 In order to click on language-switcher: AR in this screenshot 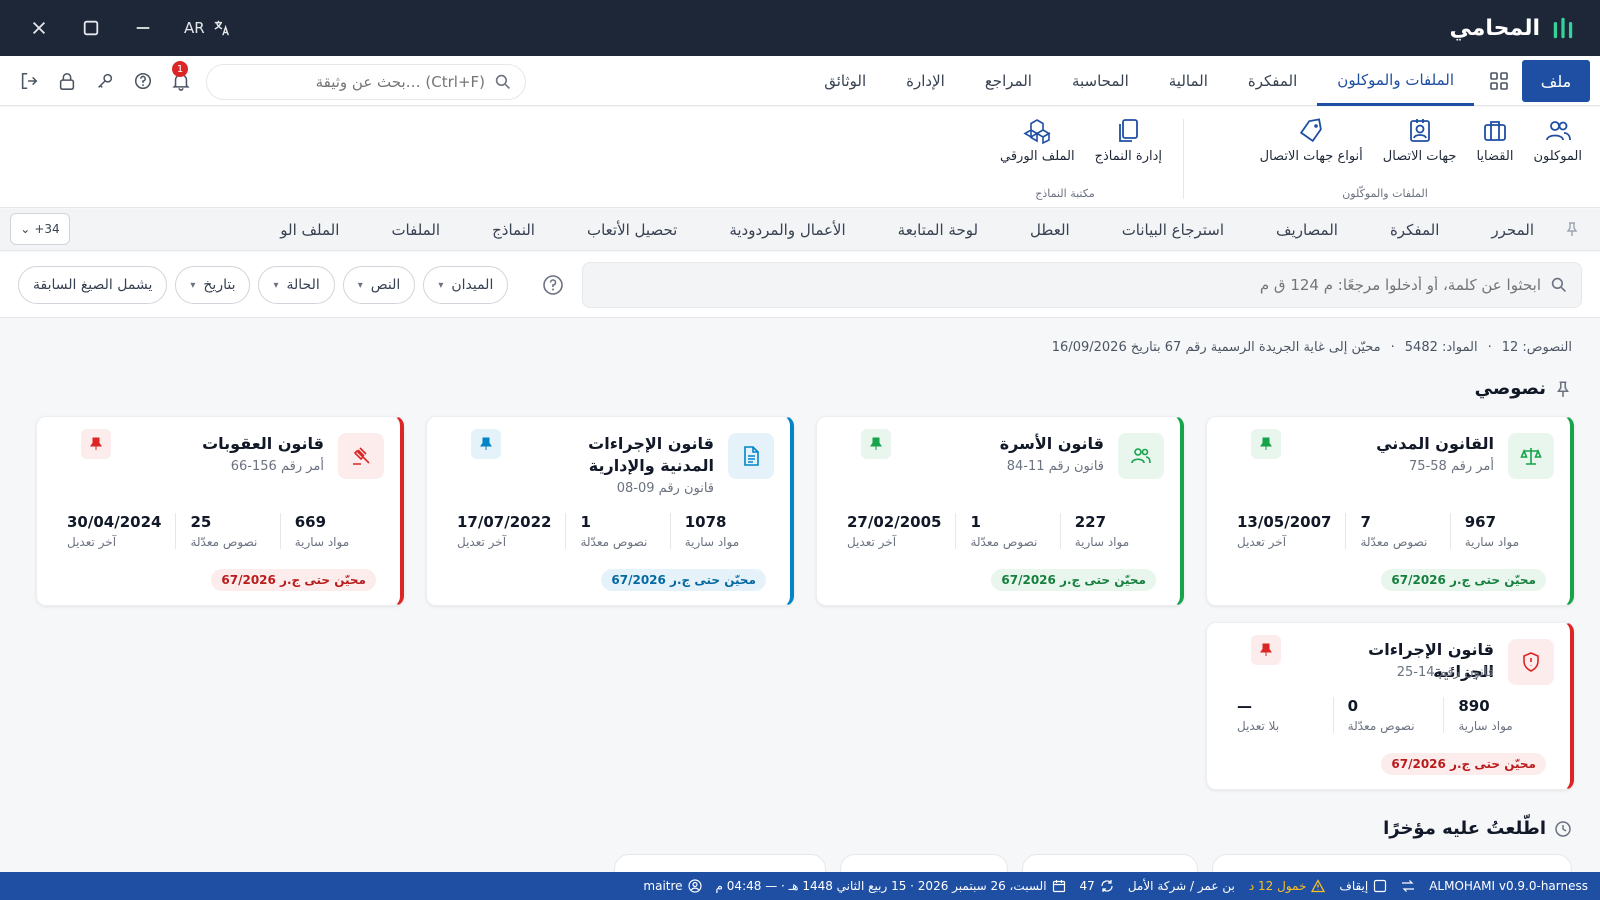, I will do `click(207, 28)`.